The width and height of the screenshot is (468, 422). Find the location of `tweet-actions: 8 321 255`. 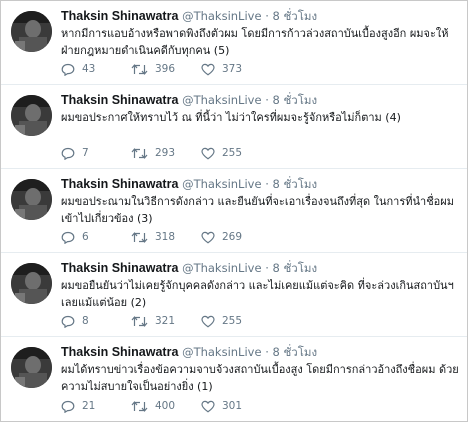

tweet-actions: 8 321 255 is located at coordinates (211, 321).